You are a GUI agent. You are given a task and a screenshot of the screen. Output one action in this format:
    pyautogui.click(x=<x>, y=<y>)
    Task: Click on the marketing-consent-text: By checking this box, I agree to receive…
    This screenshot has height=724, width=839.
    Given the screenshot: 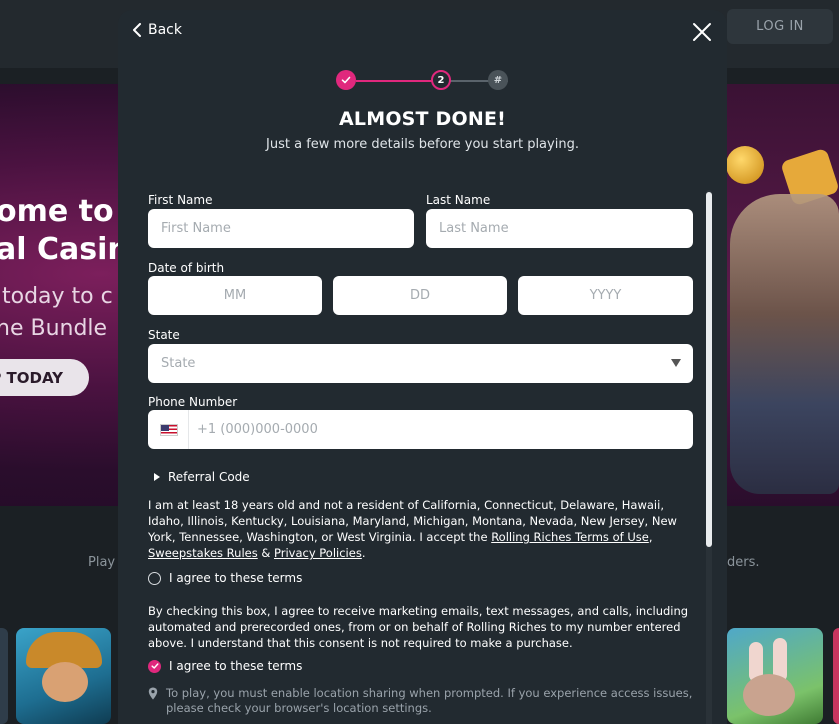 What is the action you would take?
    pyautogui.click(x=418, y=627)
    